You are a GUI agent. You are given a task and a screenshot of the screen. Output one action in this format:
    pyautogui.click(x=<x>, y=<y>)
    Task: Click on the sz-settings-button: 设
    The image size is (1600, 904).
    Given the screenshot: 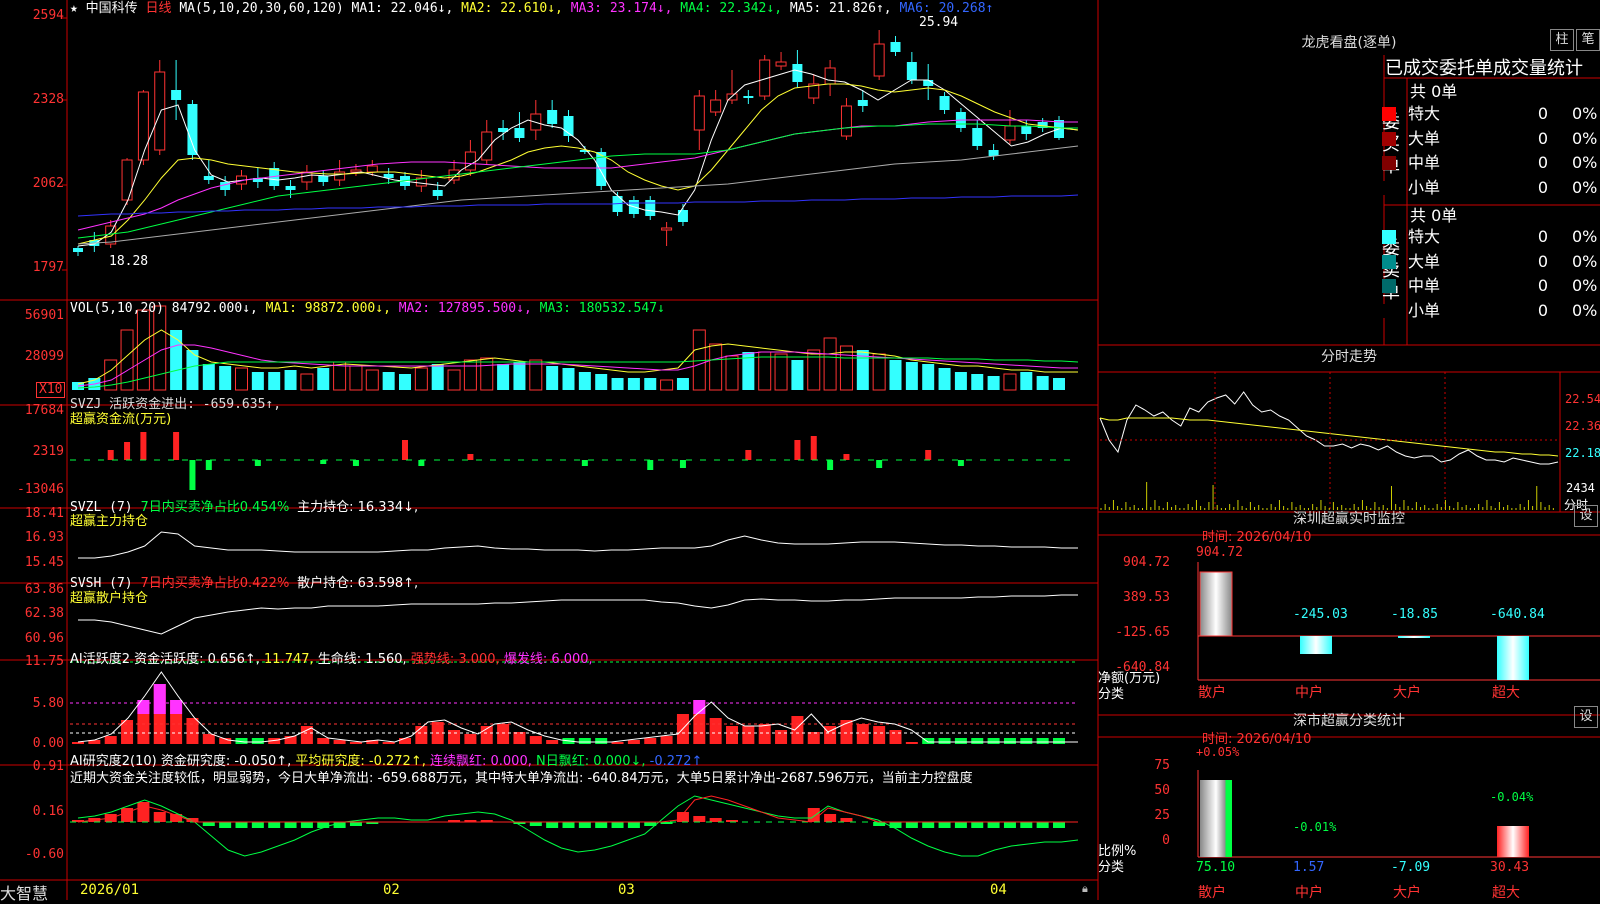 What is the action you would take?
    pyautogui.click(x=1586, y=516)
    